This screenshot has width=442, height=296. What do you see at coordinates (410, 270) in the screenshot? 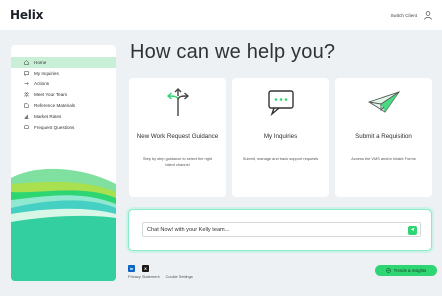
I see `trends-label: Trends & Insights` at bounding box center [410, 270].